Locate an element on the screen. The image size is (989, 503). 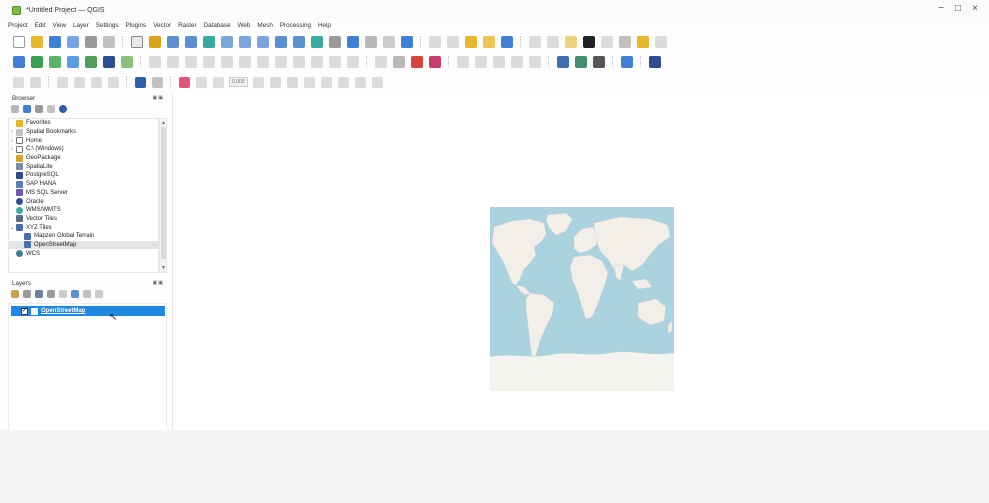
zoom-in-icon is located at coordinates (173, 42).